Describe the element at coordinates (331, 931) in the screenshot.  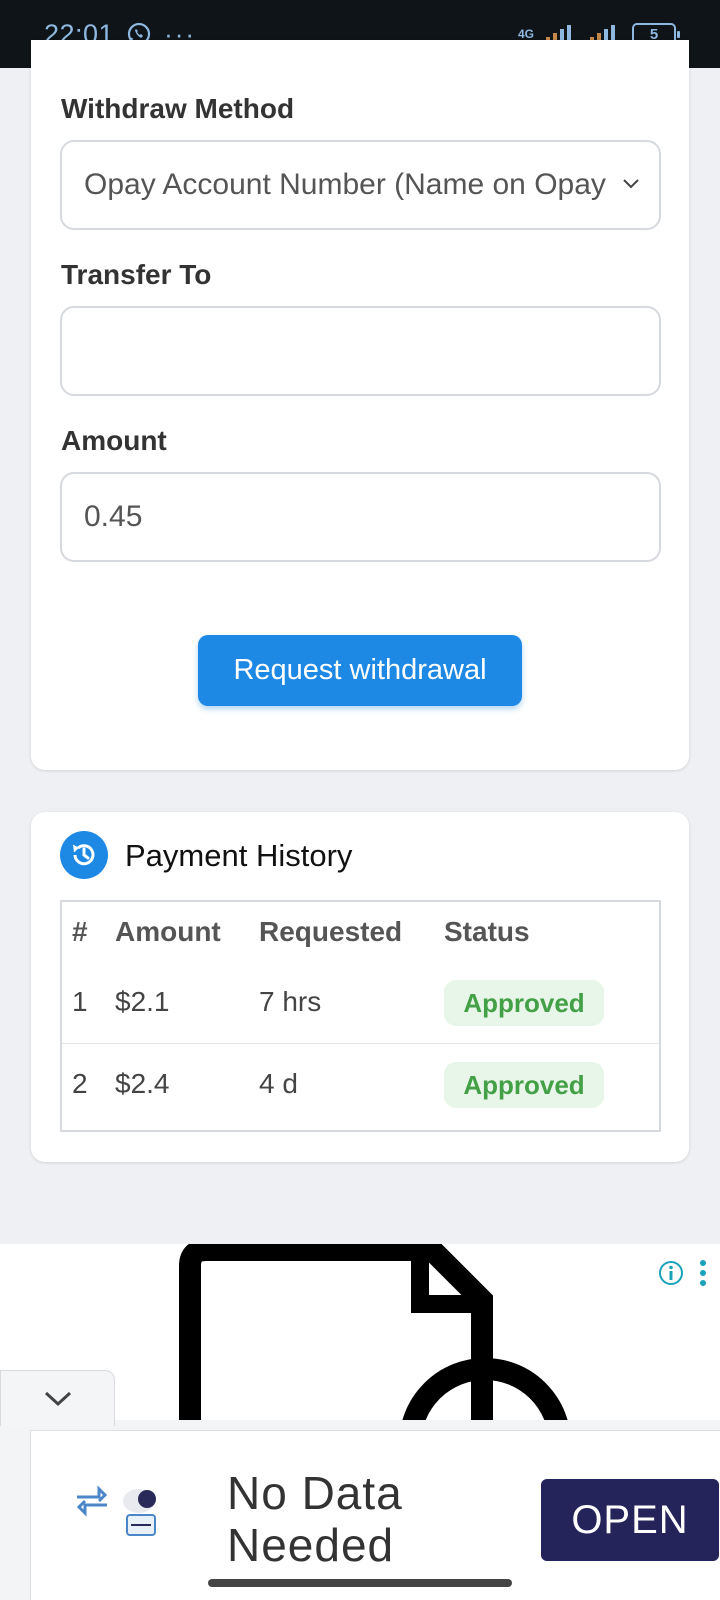
I see `column-header-requested: Requested` at that location.